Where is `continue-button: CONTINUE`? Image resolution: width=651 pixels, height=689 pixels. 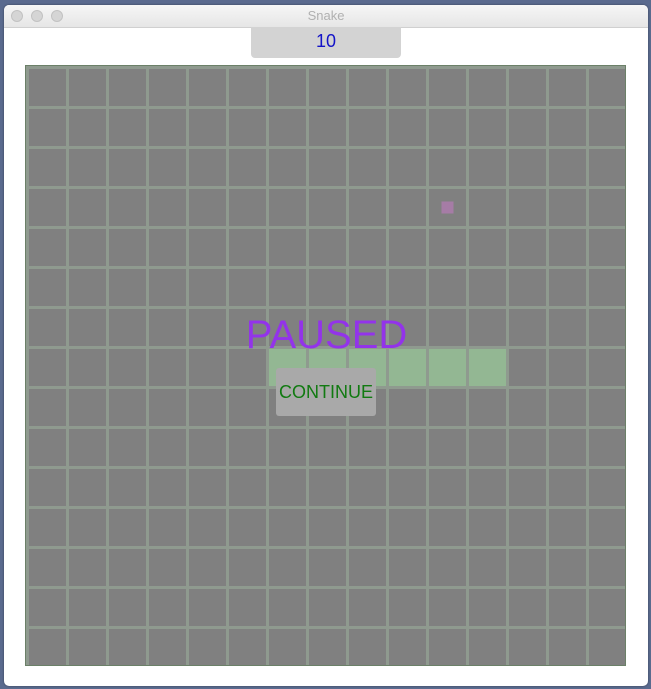
continue-button: CONTINUE is located at coordinates (326, 392).